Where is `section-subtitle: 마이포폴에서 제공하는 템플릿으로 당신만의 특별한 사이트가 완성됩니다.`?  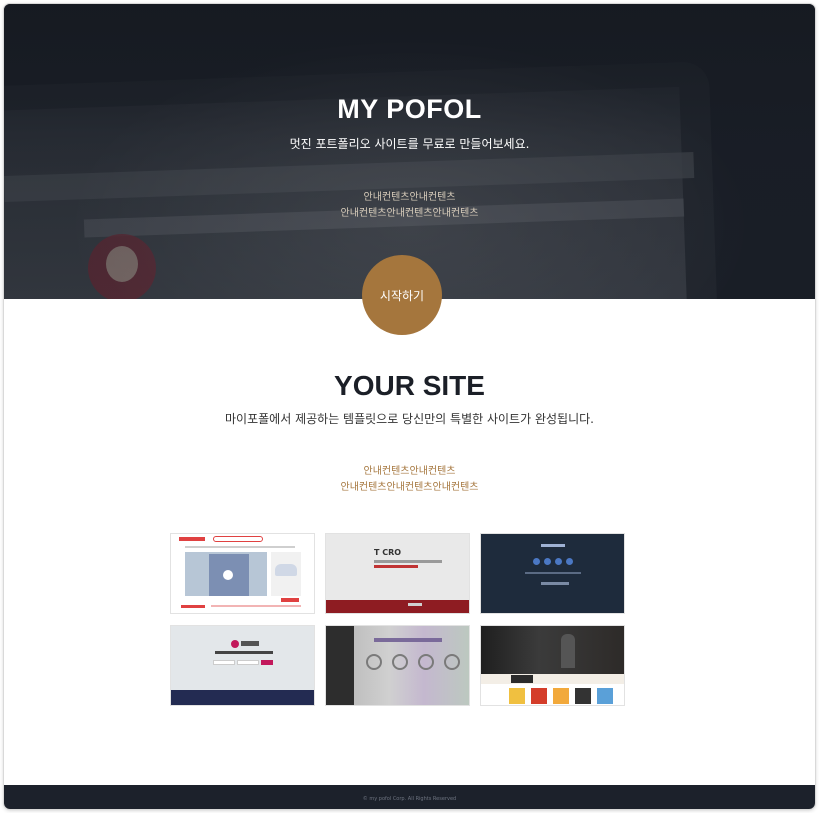 section-subtitle: 마이포폴에서 제공하는 템플릿으로 당신만의 특별한 사이트가 완성됩니다. is located at coordinates (409, 419).